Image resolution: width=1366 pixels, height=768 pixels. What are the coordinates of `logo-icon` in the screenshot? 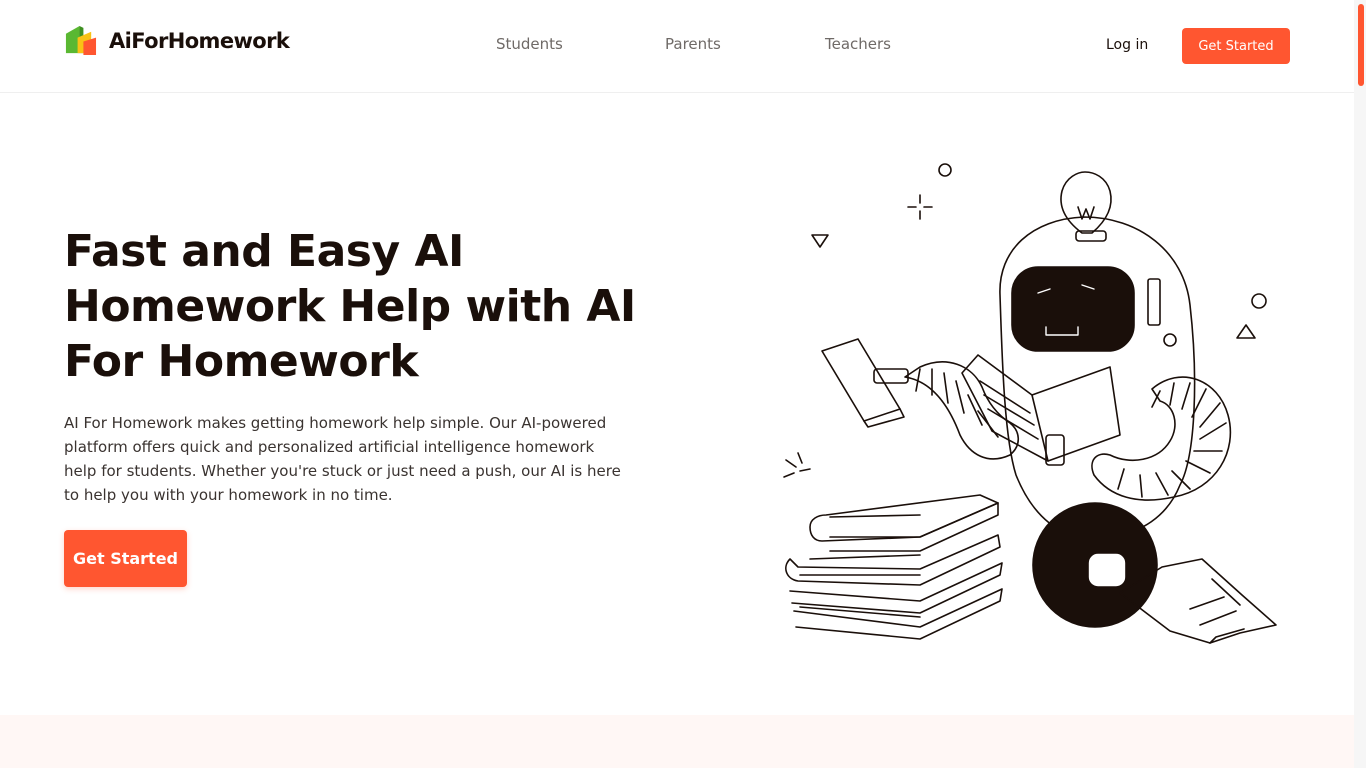 It's located at (81, 40).